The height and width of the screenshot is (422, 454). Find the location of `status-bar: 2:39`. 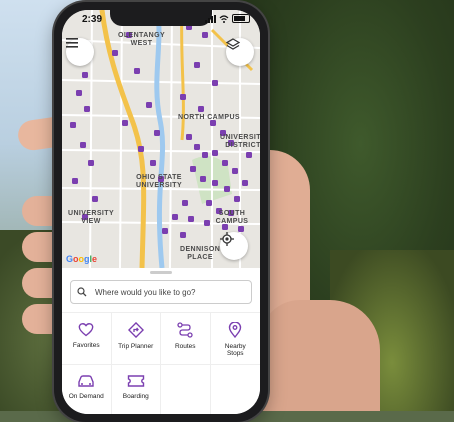

status-bar: 2:39 is located at coordinates (161, 20).